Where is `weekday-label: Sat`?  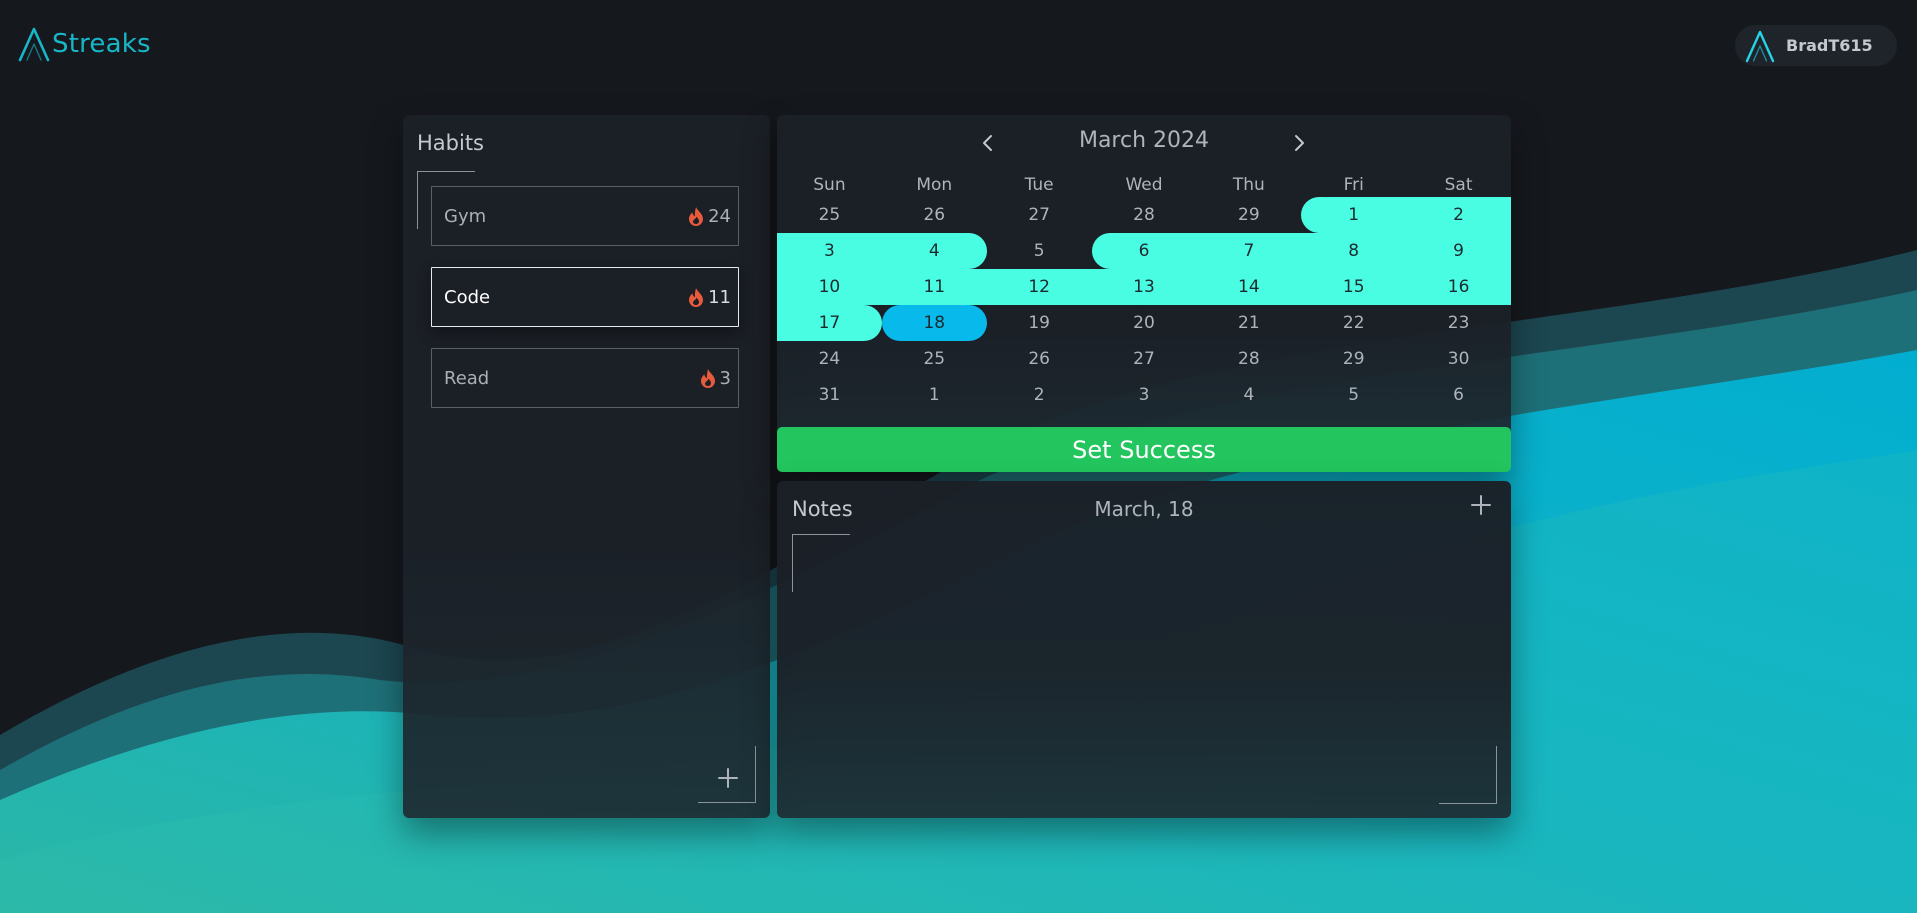
weekday-label: Sat is located at coordinates (1458, 185).